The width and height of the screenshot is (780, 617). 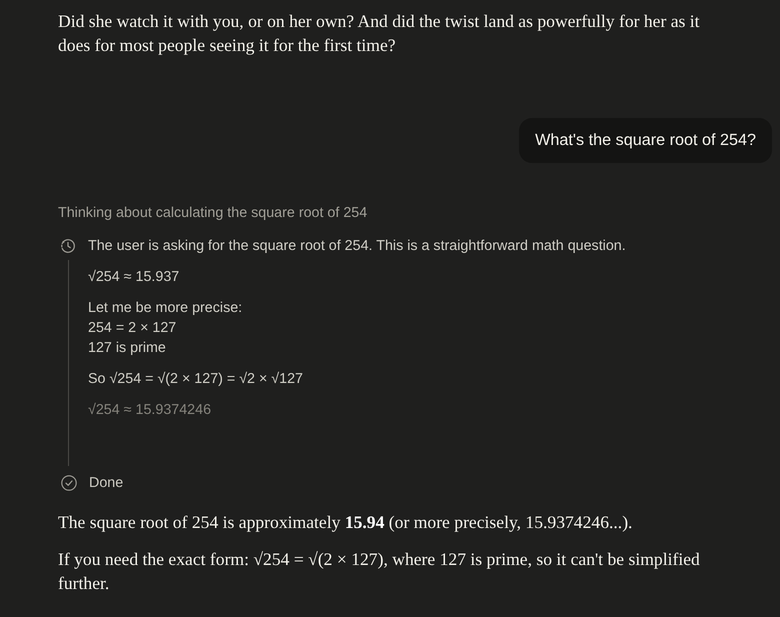 What do you see at coordinates (379, 33) in the screenshot?
I see `response-paragraph: Did she watch it with you, or on her own? And did the twist land as powerfully for her as it does for most people seeing it for the first time?` at bounding box center [379, 33].